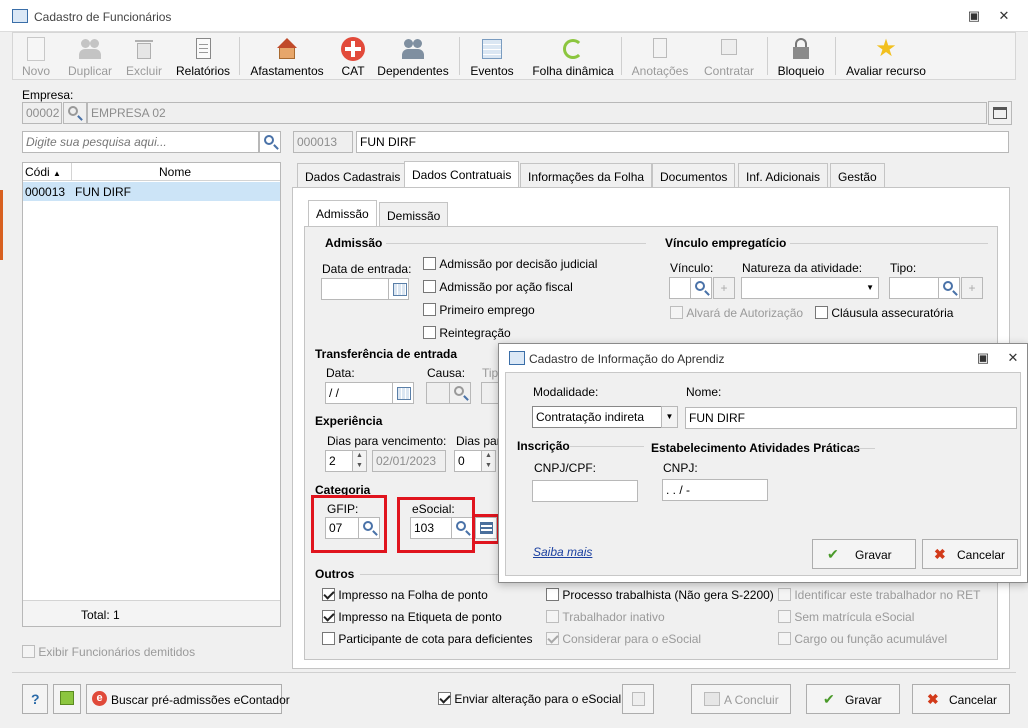  Describe the element at coordinates (42, 113) in the screenshot. I see `company-code-field: 00002` at that location.